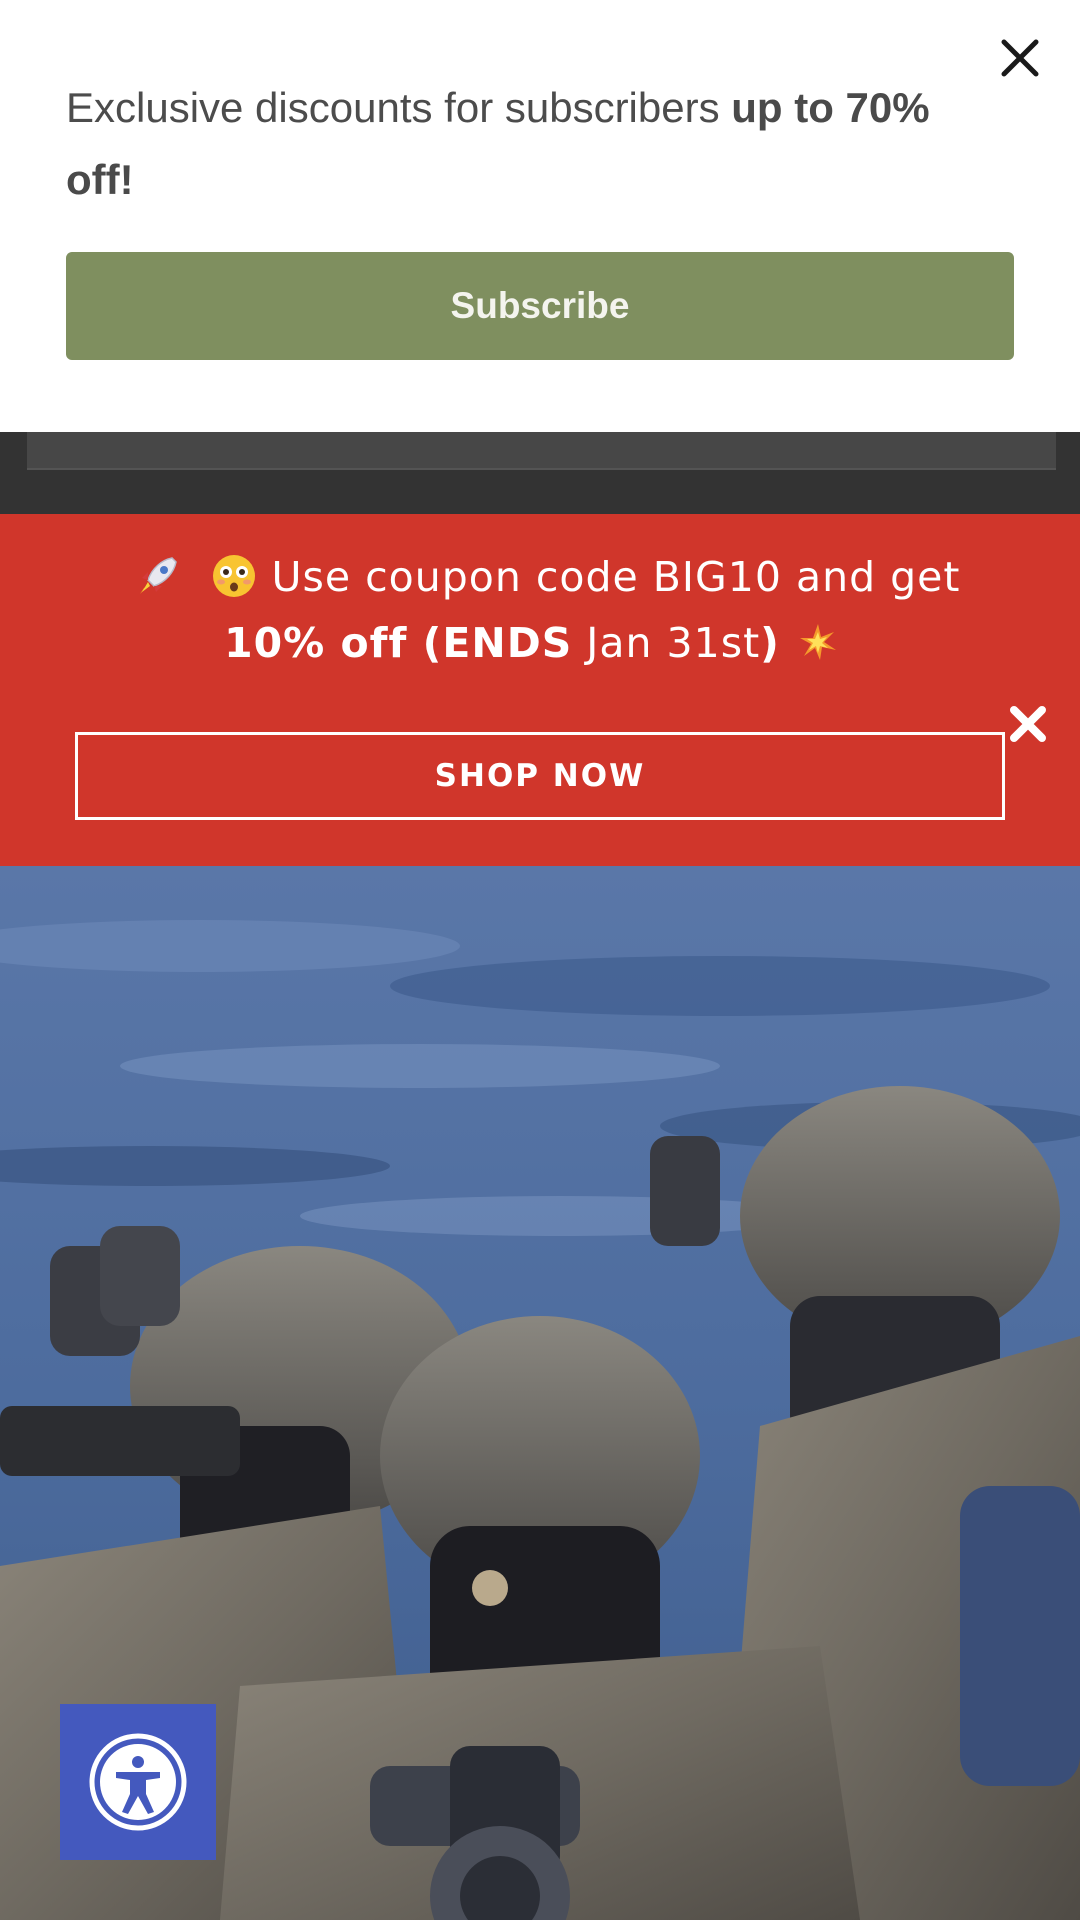 Image resolution: width=1080 pixels, height=1920 pixels. I want to click on rocket-icon, so click(158, 576).